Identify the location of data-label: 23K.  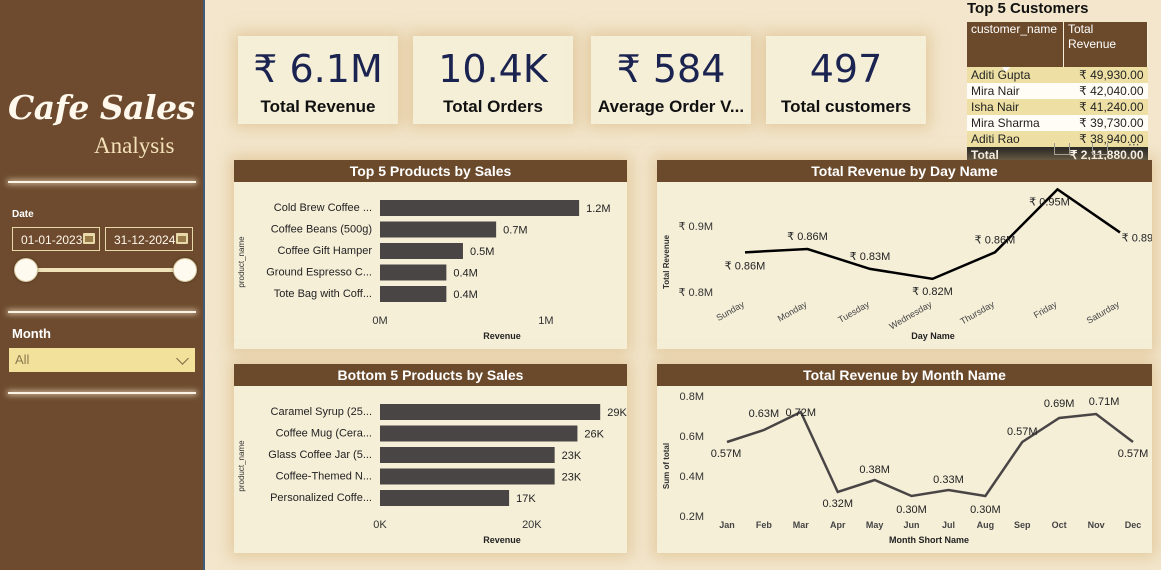
(572, 456).